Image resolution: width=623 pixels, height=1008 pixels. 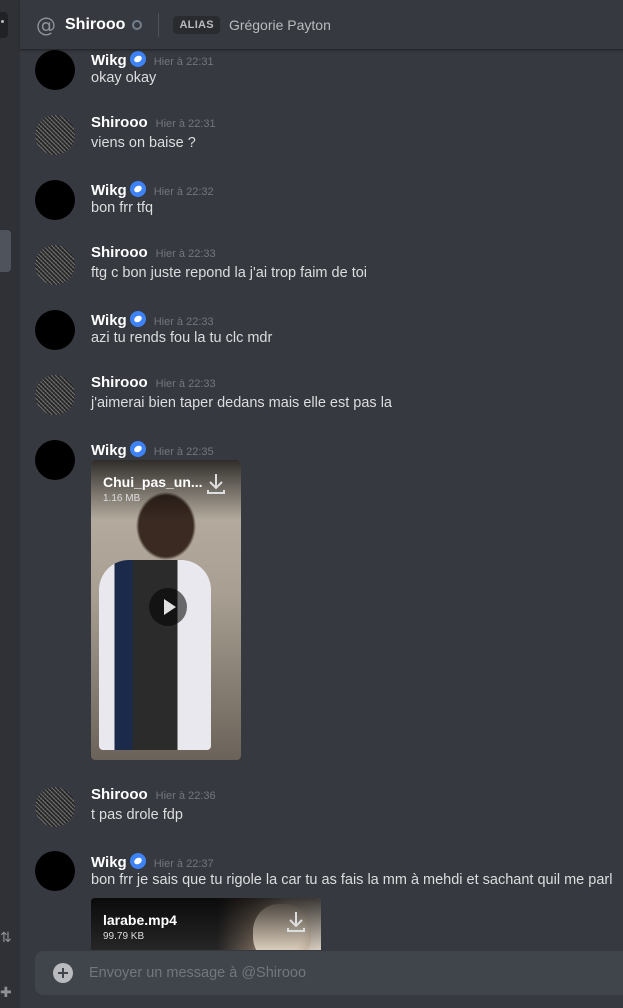 I want to click on channel-header: @ Shirooo ALIAS Grégorie Payton, so click(x=321, y=25).